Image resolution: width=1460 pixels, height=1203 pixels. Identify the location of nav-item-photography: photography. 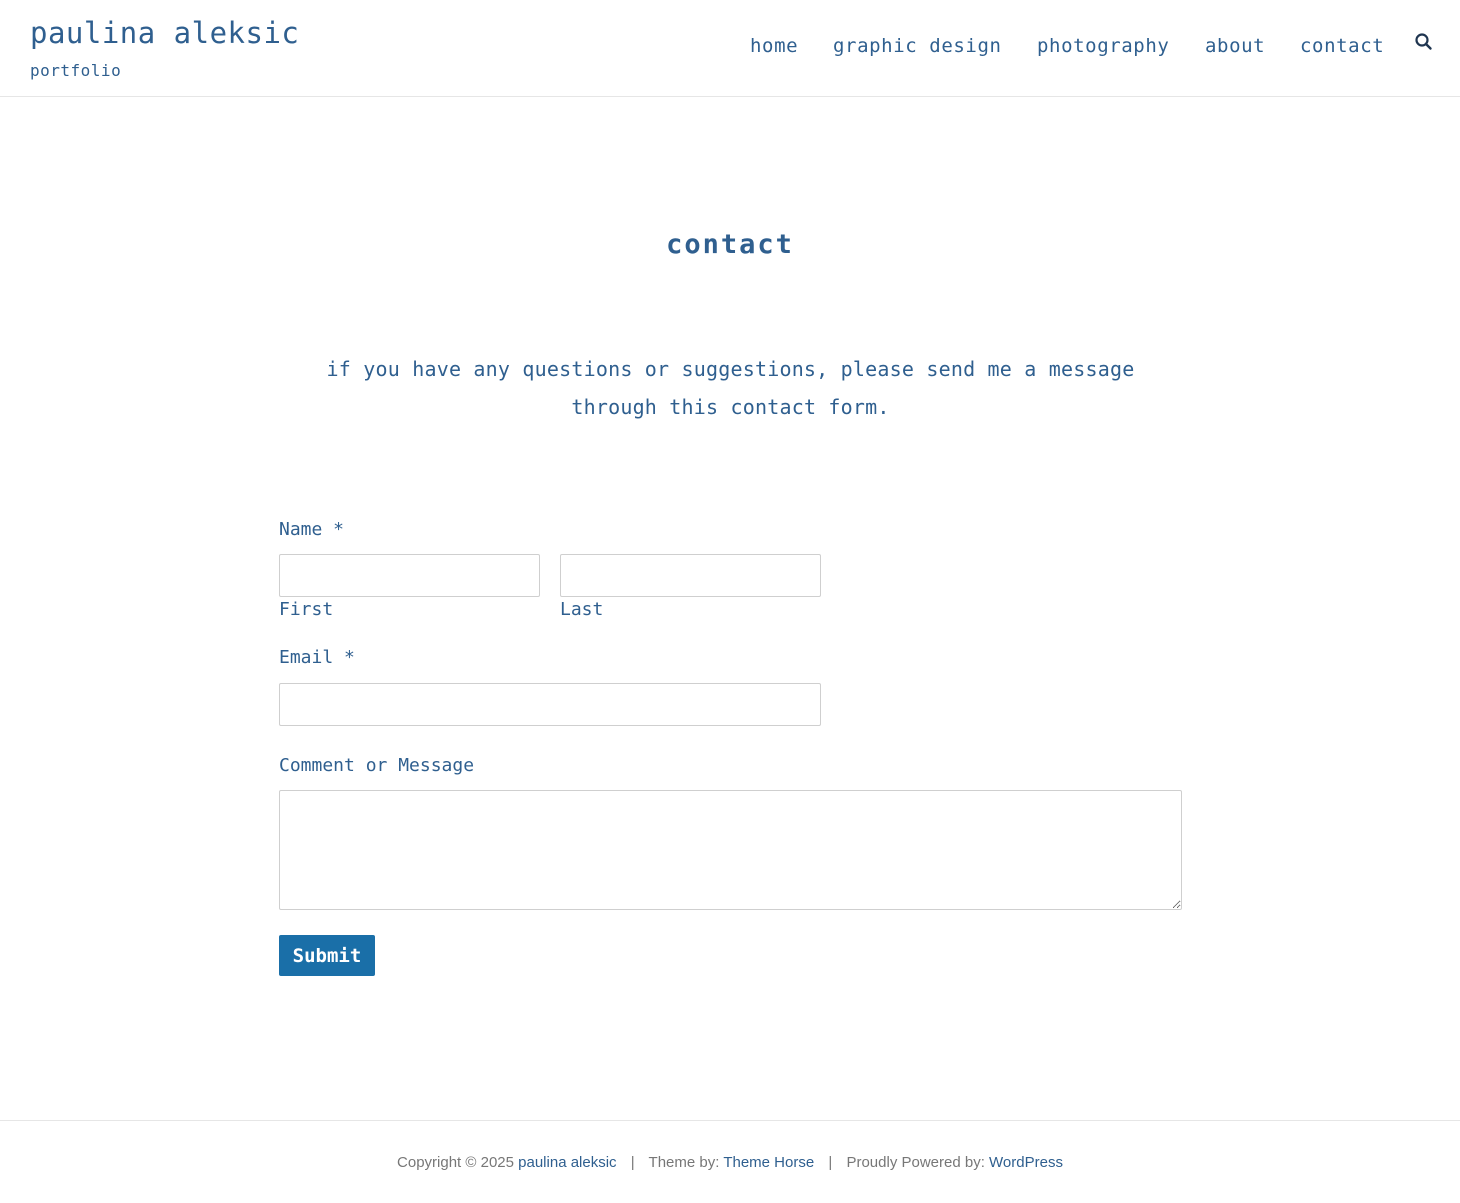
(1103, 46).